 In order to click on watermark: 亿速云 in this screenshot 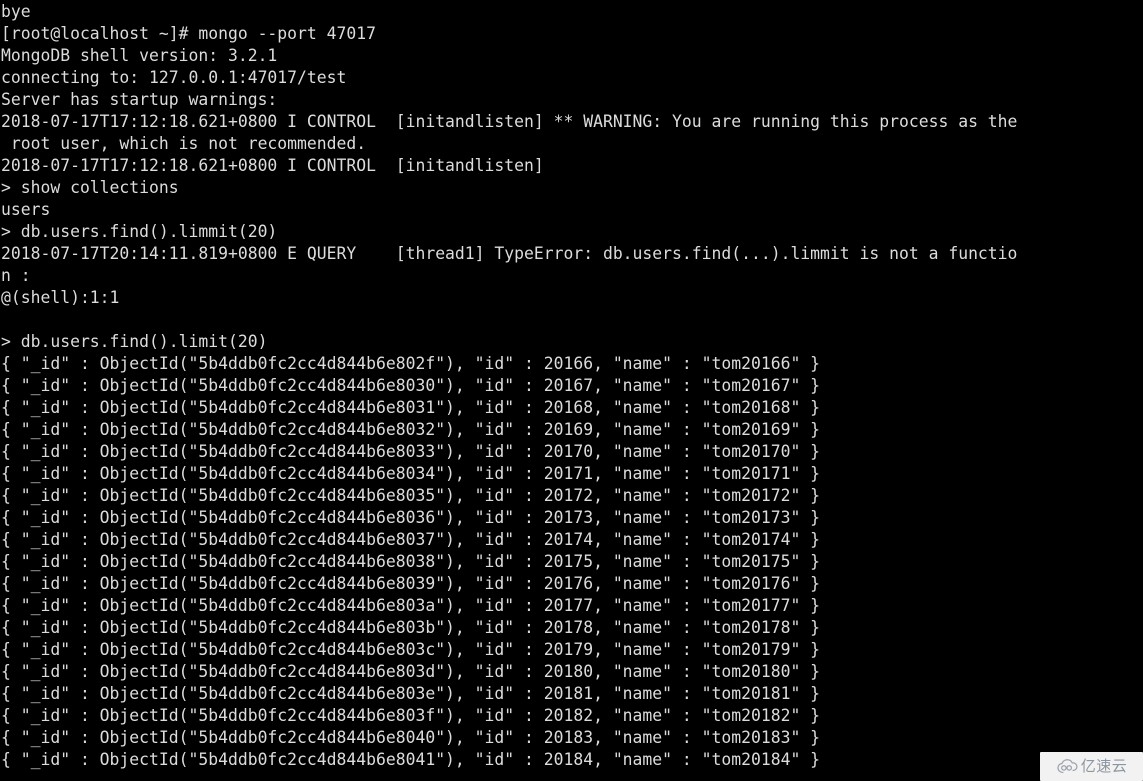, I will do `click(1091, 766)`.